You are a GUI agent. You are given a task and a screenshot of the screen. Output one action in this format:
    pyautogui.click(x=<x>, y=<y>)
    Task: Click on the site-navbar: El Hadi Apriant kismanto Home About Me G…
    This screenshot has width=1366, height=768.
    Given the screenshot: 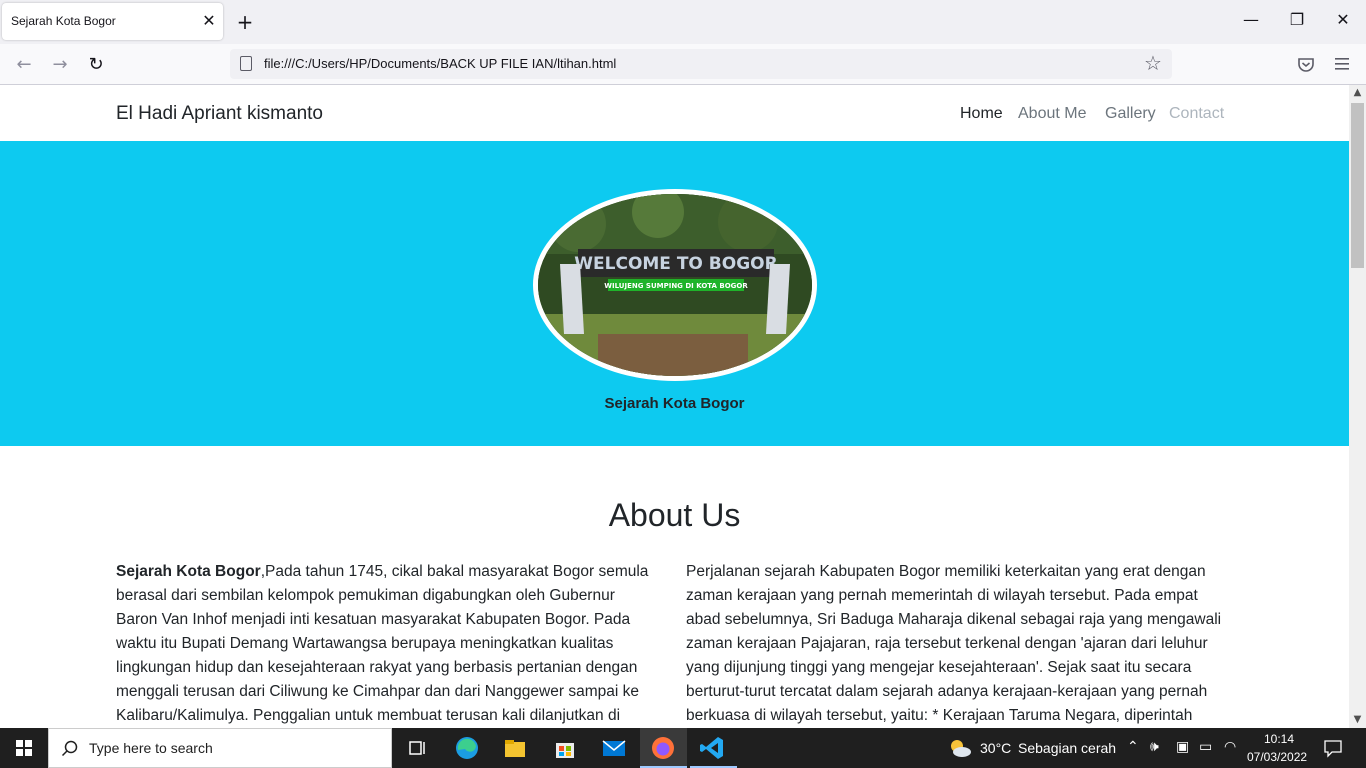 What is the action you would take?
    pyautogui.click(x=674, y=113)
    